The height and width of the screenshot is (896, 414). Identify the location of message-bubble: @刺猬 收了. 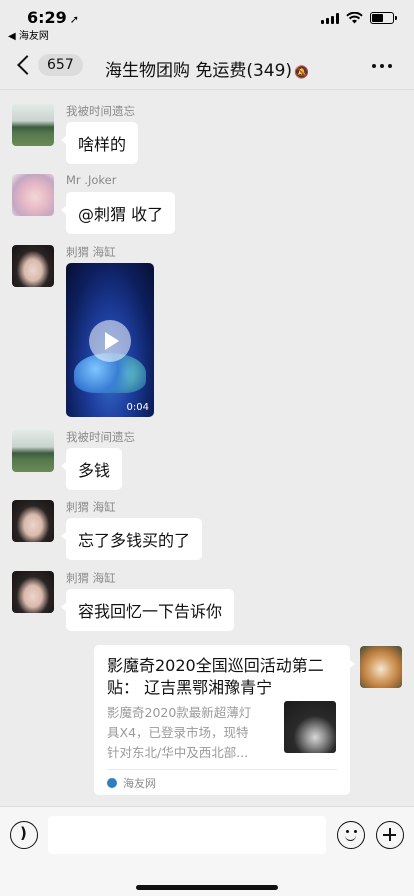
(118, 213).